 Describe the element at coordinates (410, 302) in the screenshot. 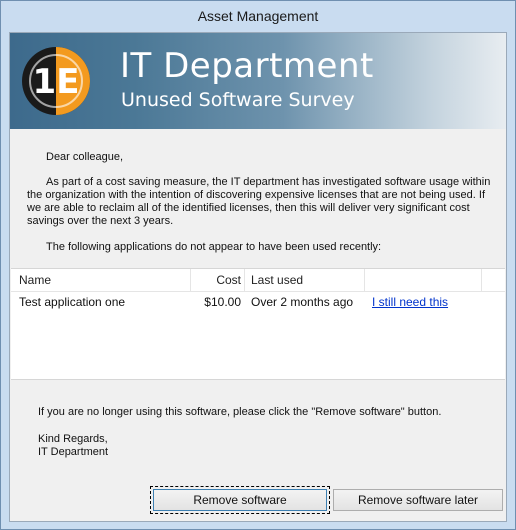

I see `still-need-this-link: I still need this` at that location.